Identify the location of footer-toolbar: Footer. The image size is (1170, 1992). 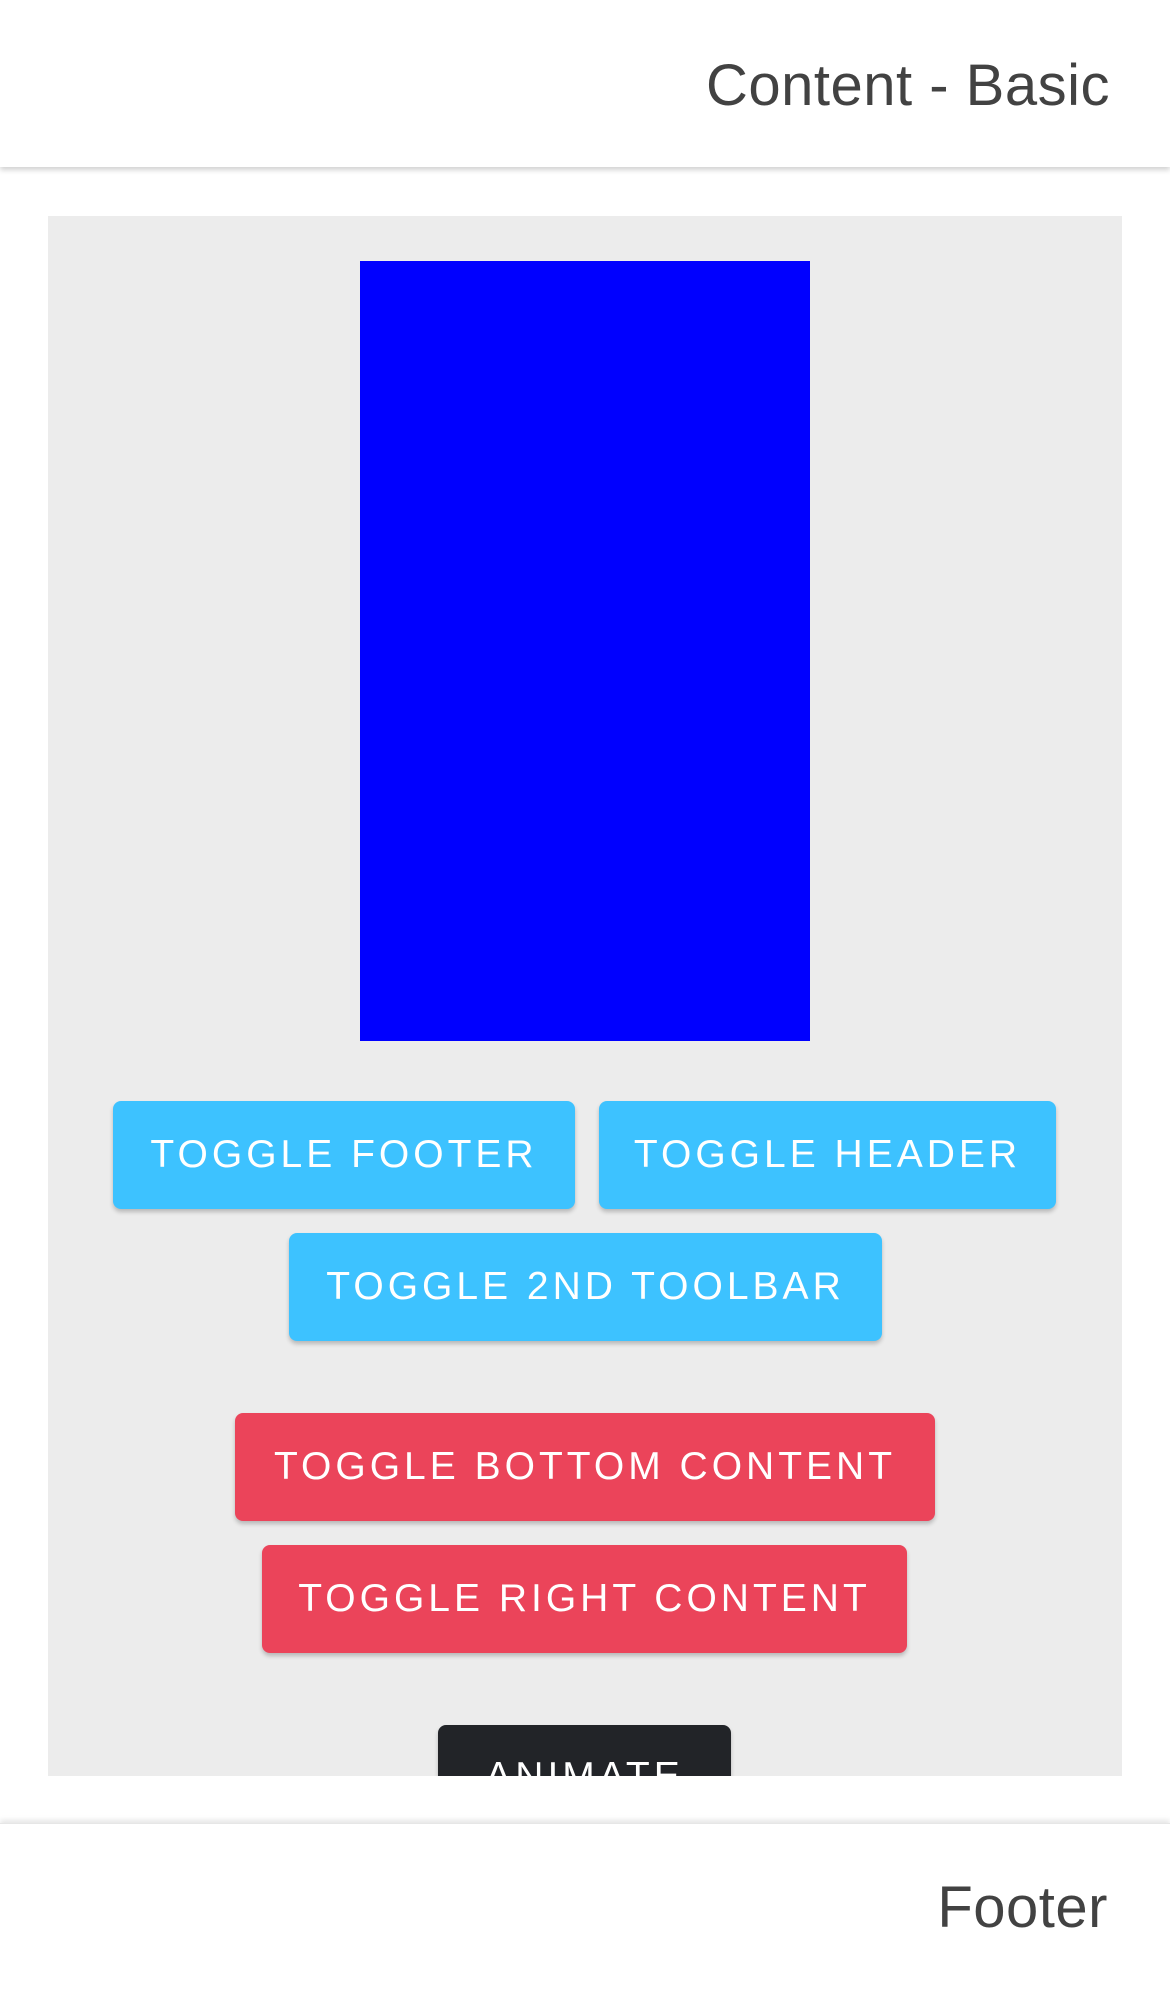
(585, 1907).